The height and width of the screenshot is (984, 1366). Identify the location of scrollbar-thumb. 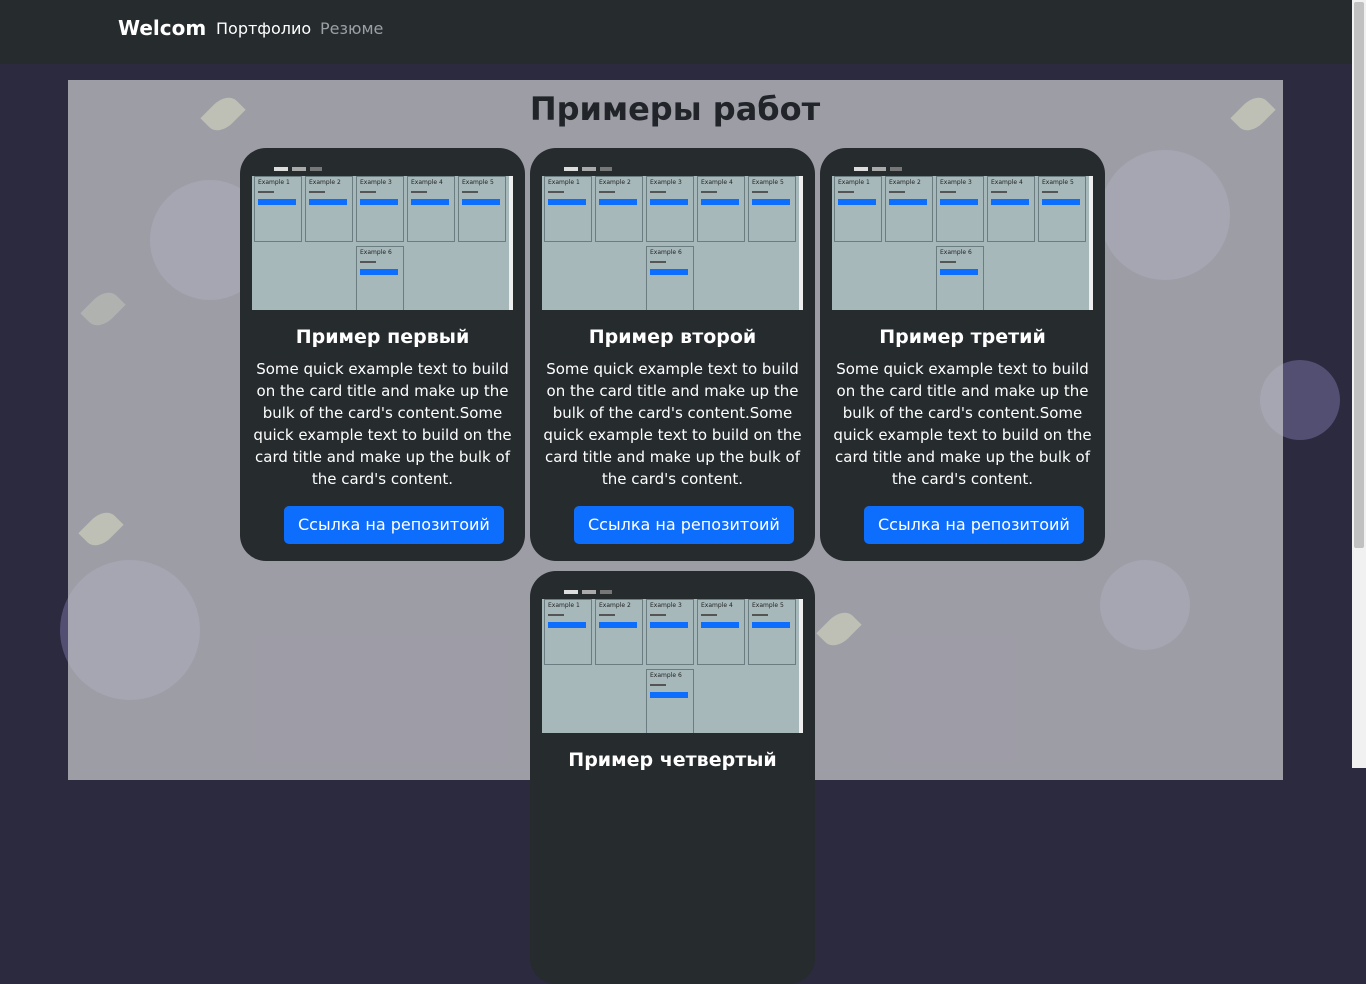
(1359, 275).